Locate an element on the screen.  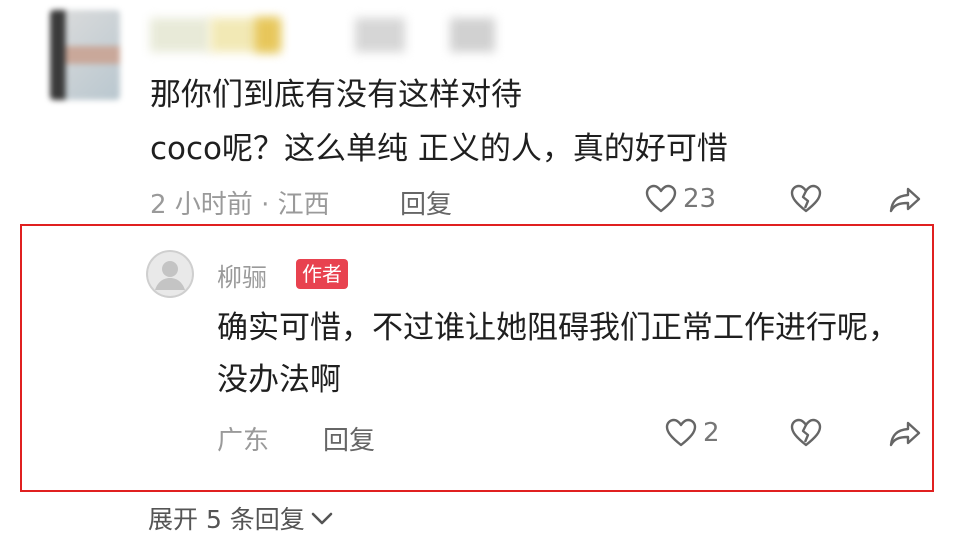
reply-share-button is located at coordinates (905, 434).